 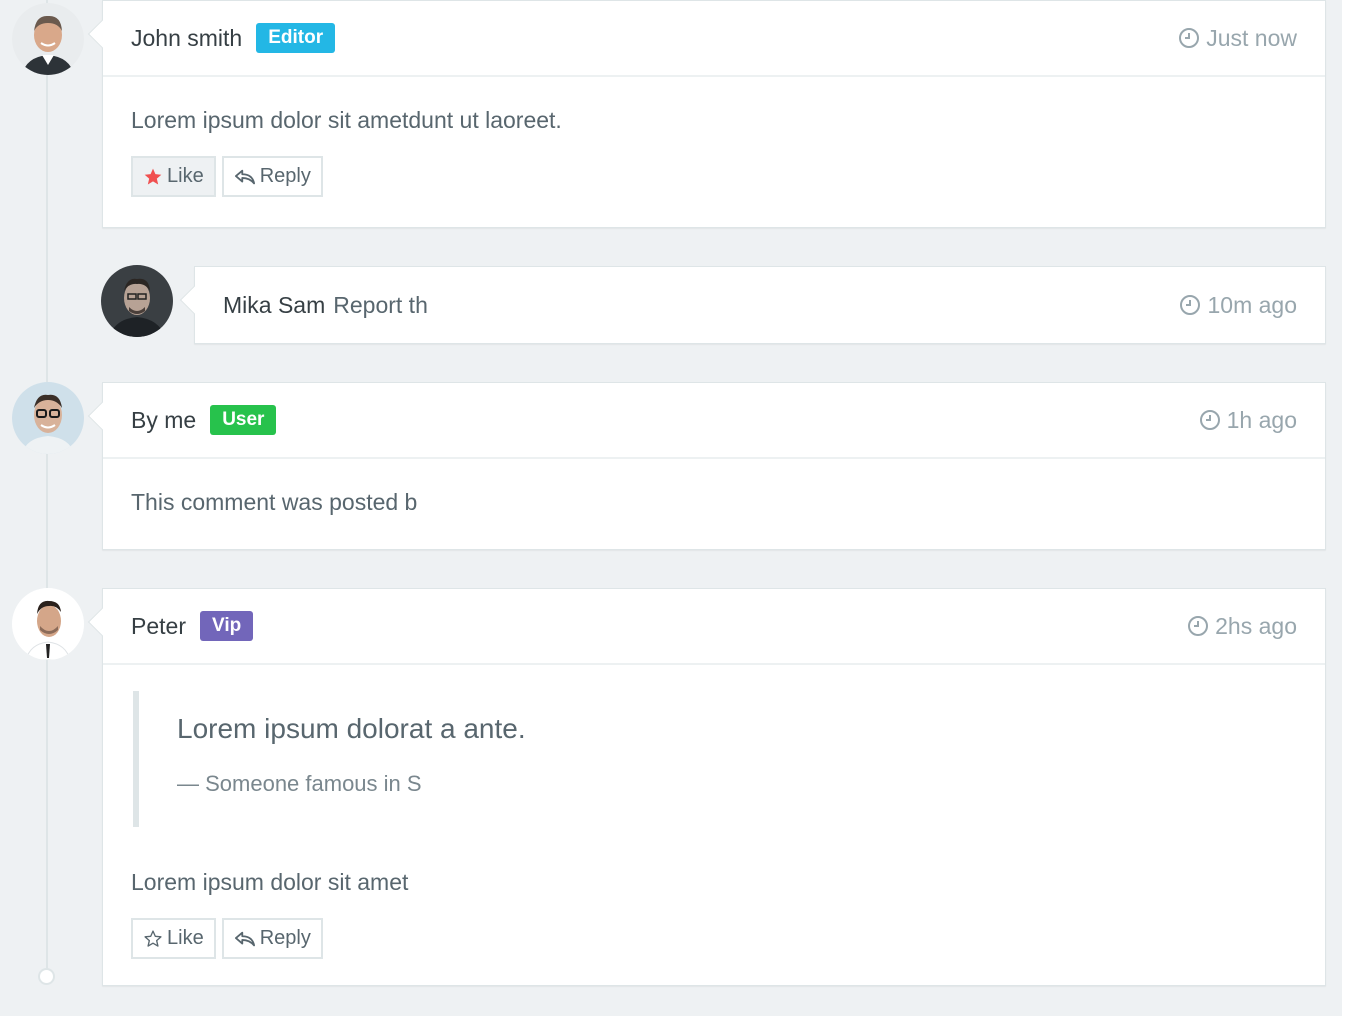 What do you see at coordinates (158, 626) in the screenshot?
I see `author-name: Peter` at bounding box center [158, 626].